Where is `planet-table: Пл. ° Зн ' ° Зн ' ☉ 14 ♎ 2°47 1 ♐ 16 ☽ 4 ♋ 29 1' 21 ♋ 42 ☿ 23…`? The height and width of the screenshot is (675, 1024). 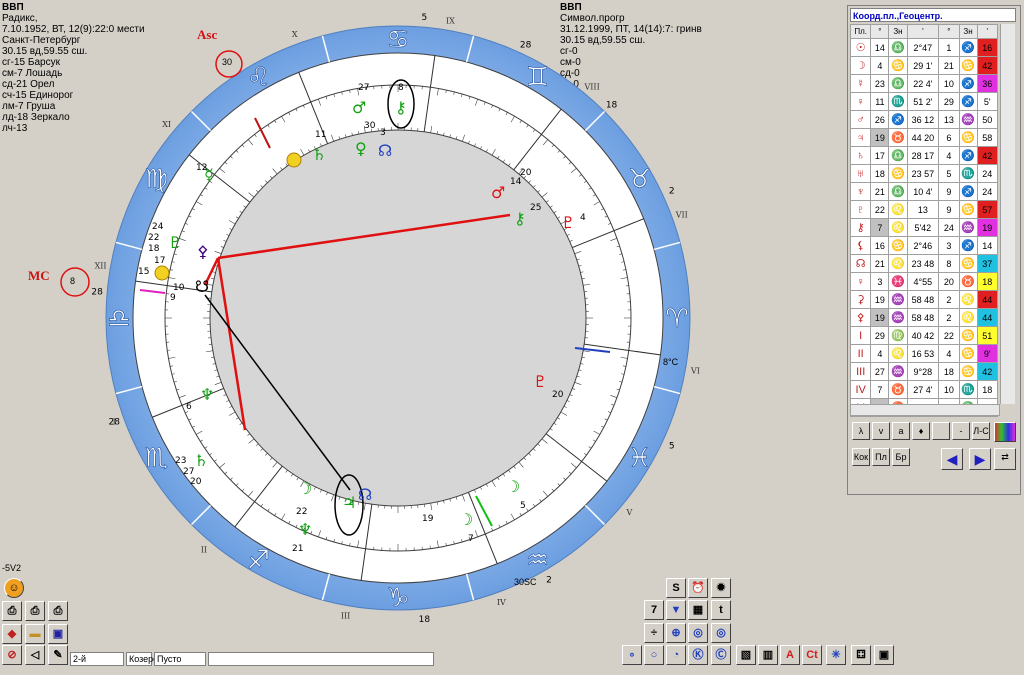
planet-table: Пл. ° Зн ' ° Зн ' ☉ 14 ♎ 2°47 1 ♐ 16 ☽ 4 ♋ 29 1' 21 ♋ 42 ☿ 23… is located at coordinates (924, 220).